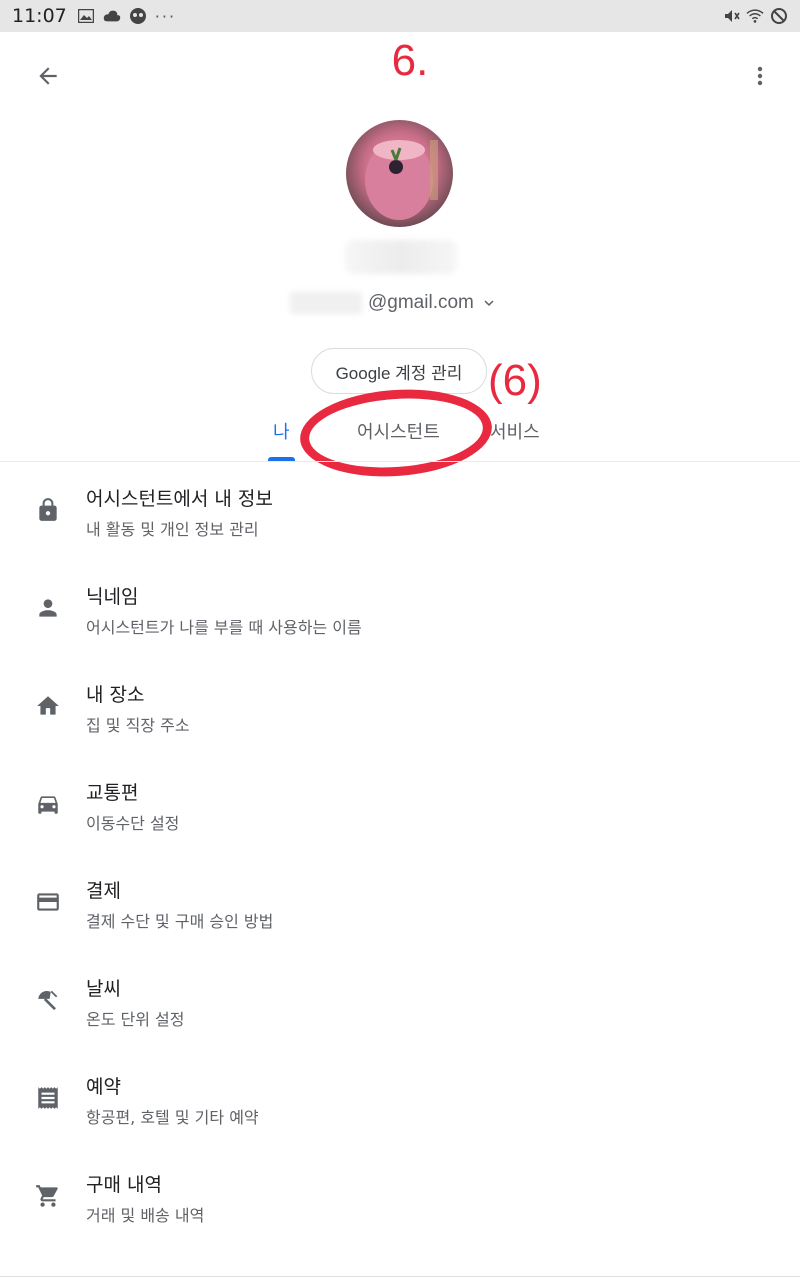 Image resolution: width=800 pixels, height=1280 pixels. I want to click on wifi-icon, so click(755, 16).